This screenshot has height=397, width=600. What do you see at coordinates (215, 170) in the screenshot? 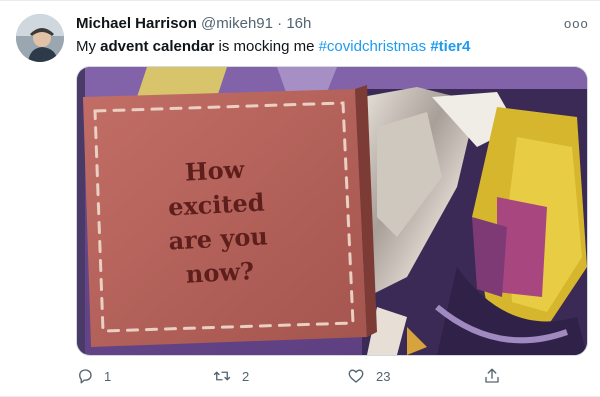
I see `card-line: How` at bounding box center [215, 170].